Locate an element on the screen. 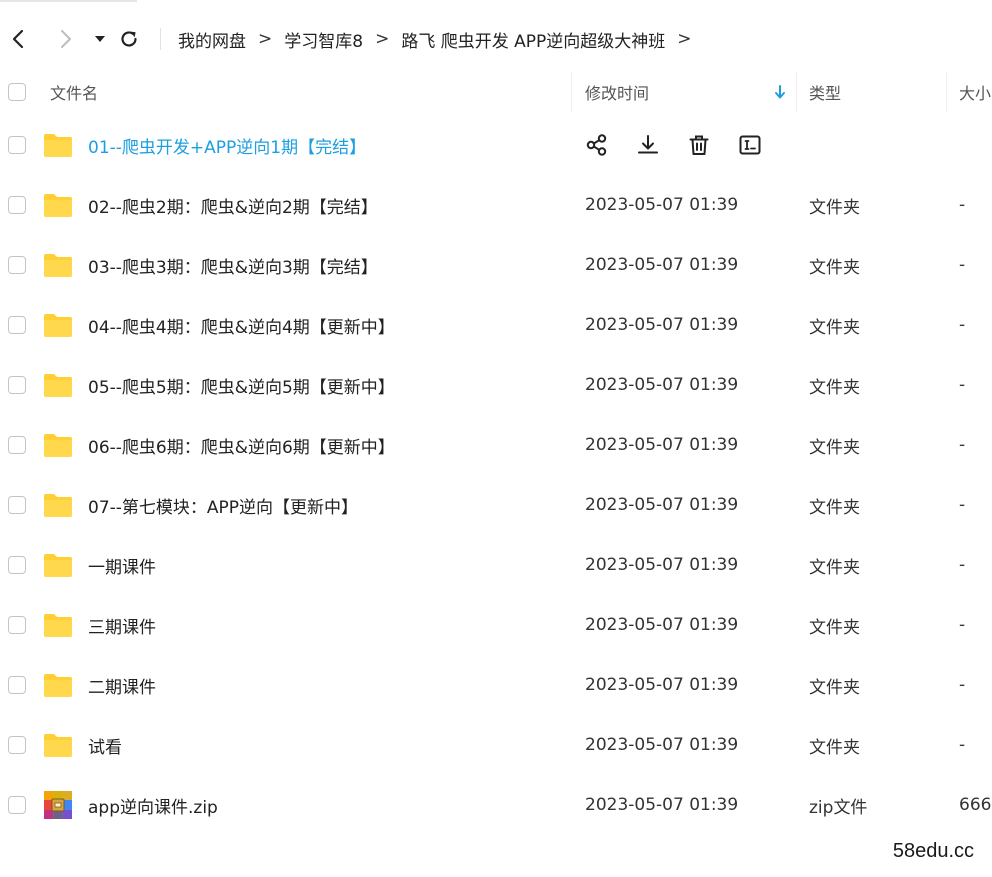 The image size is (992, 877). file-name: 一期课件 is located at coordinates (122, 565).